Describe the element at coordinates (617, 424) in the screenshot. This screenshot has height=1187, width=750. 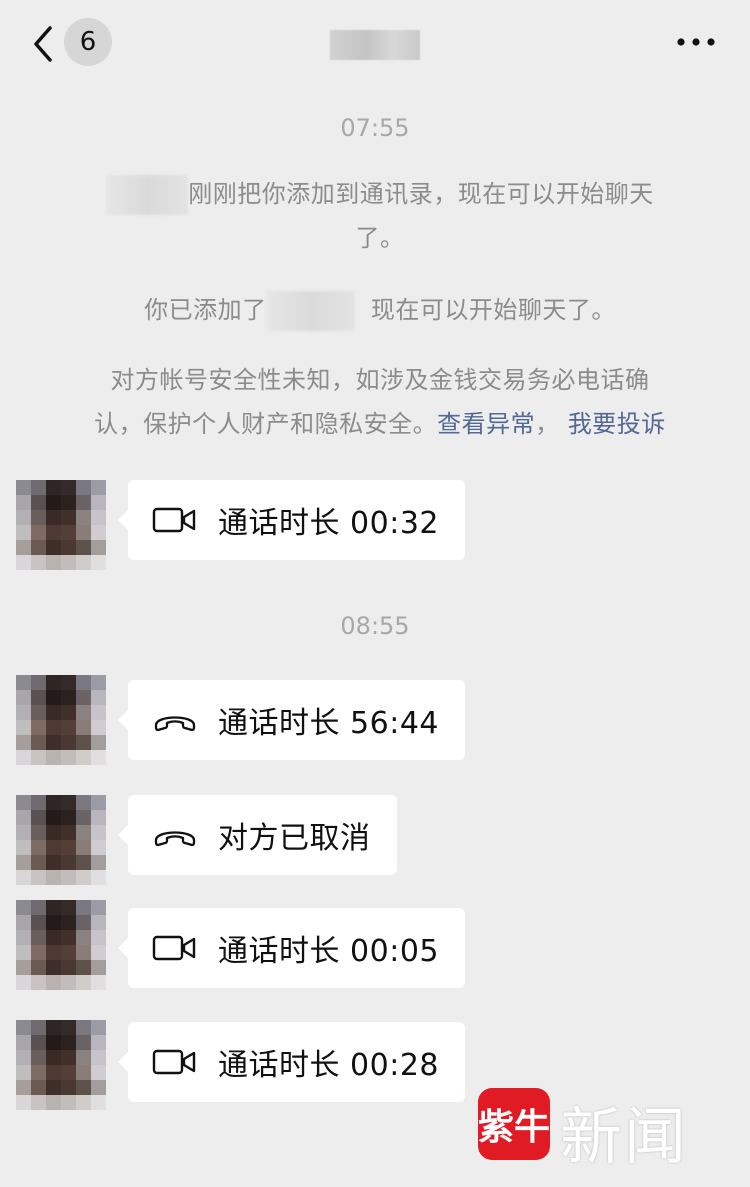
I see `report-link: 我要投诉` at that location.